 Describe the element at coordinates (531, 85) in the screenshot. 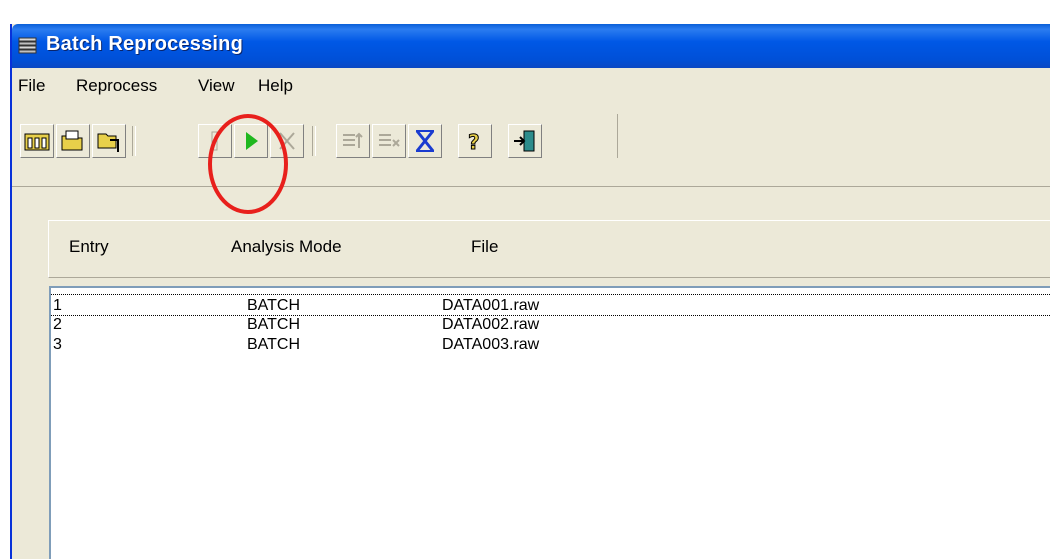

I see `menu-bar: File Reprocess View Help` at that location.